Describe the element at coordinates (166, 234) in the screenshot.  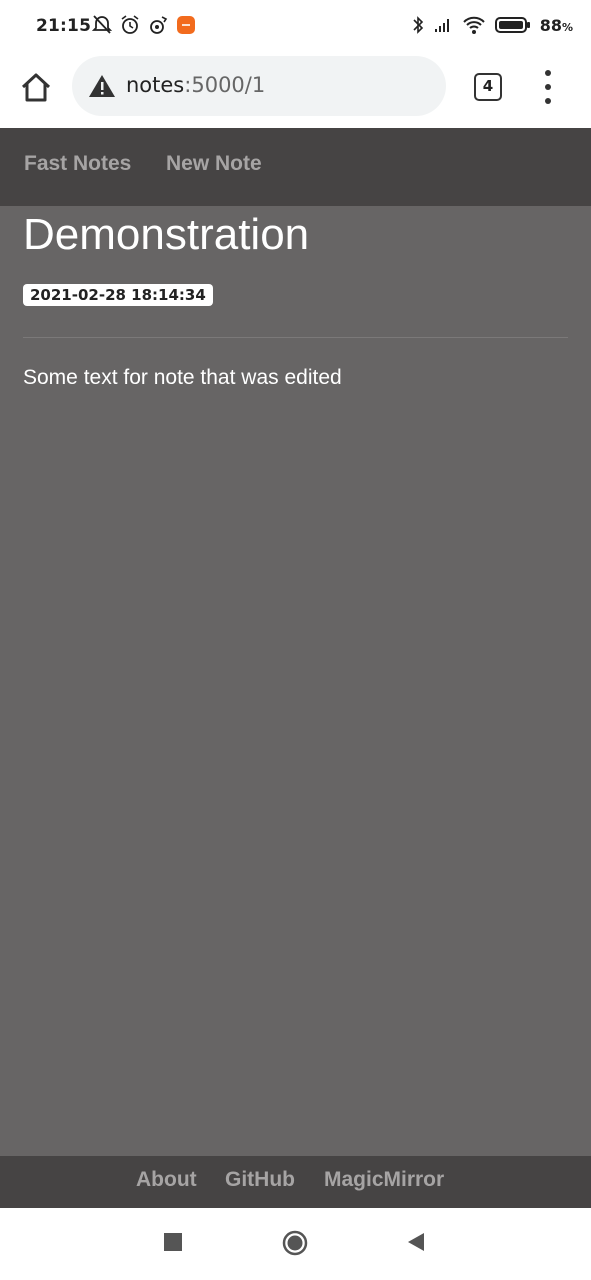
I see `note-title: Demonstration` at that location.